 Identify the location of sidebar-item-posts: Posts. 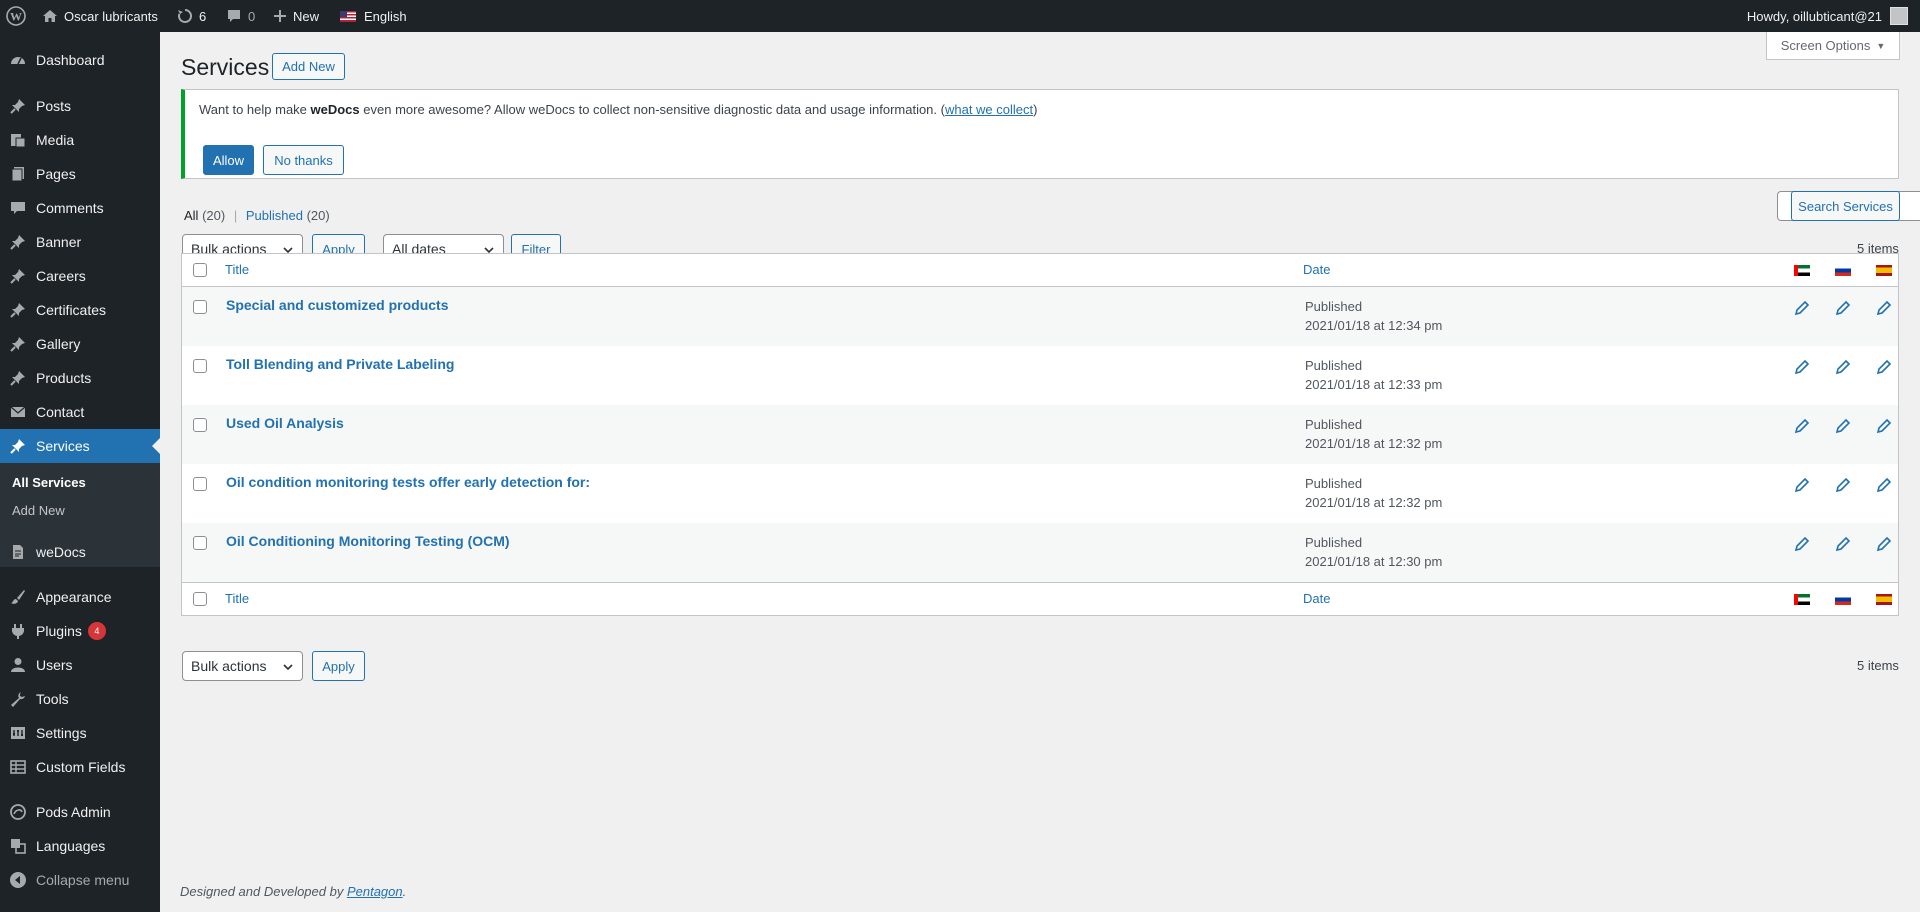
(80, 106).